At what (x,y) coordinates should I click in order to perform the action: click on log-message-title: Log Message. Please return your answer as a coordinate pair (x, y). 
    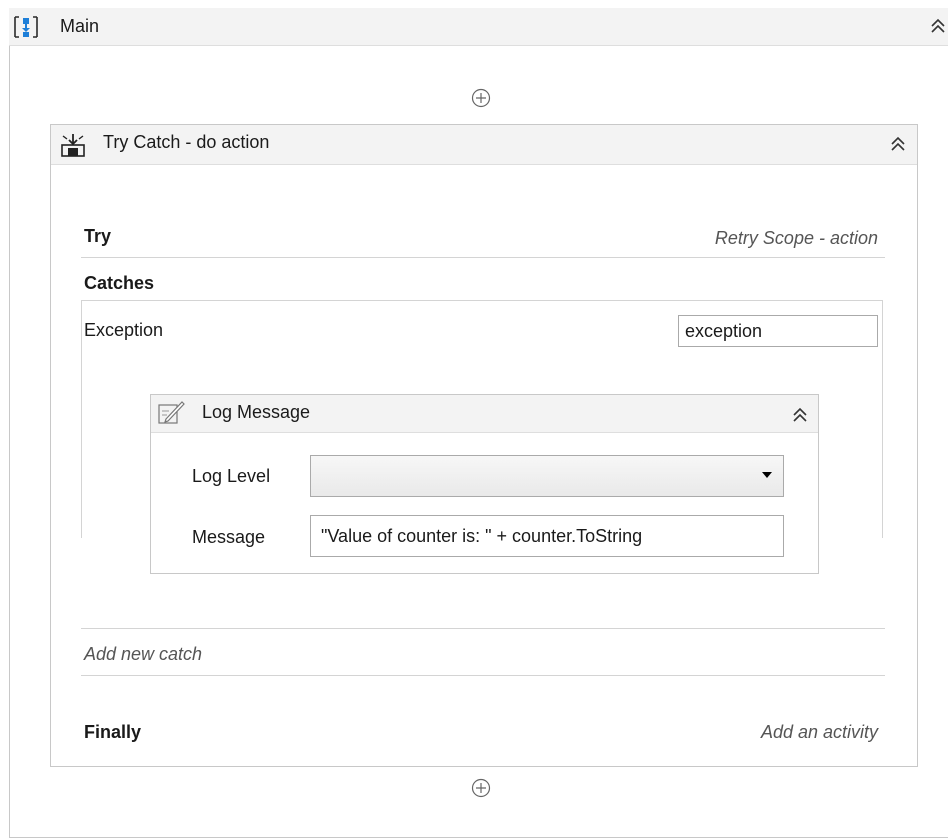
    Looking at the image, I should click on (256, 412).